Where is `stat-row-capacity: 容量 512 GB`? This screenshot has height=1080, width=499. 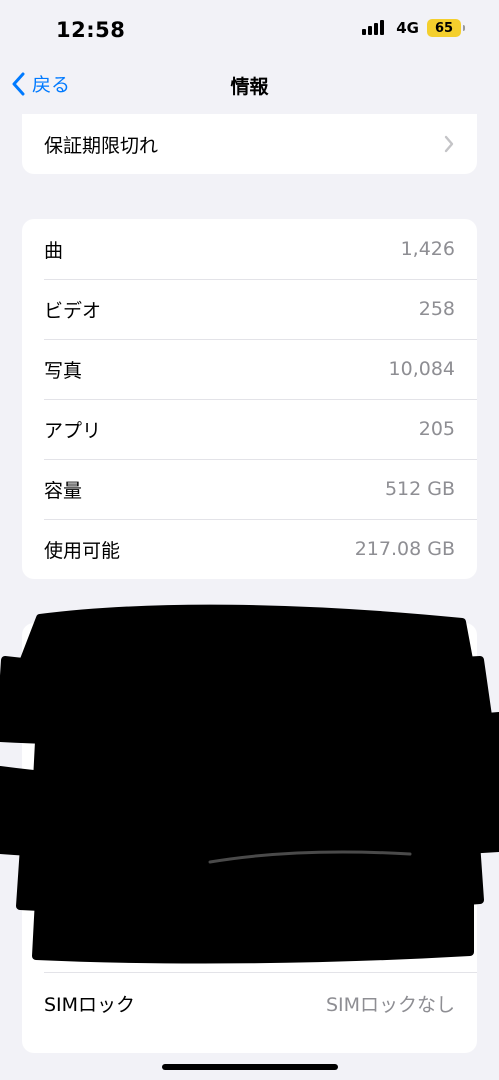 stat-row-capacity: 容量 512 GB is located at coordinates (249, 489).